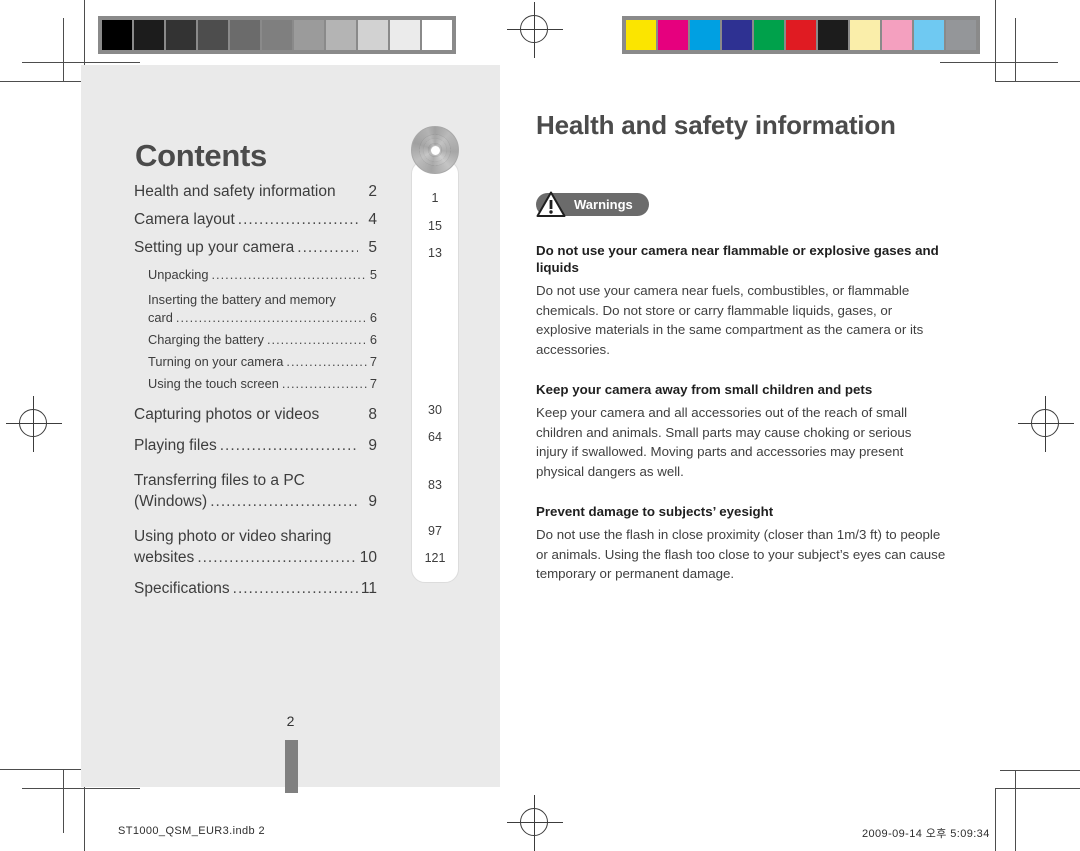 The height and width of the screenshot is (851, 1080). I want to click on disc-page-ref-64: 64, so click(435, 437).